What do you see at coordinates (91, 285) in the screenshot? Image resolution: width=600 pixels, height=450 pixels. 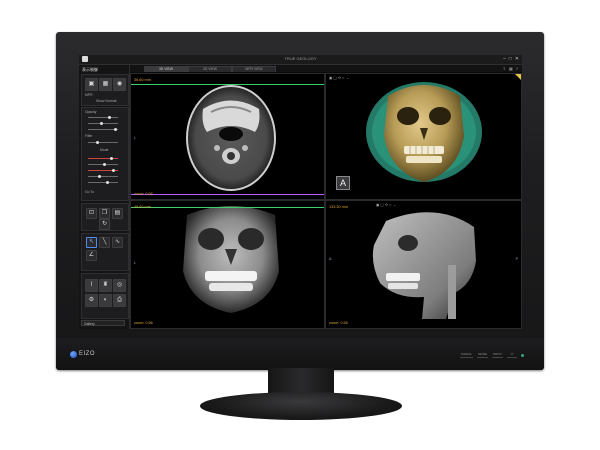 I see `nerve-tool-button: ⌇` at bounding box center [91, 285].